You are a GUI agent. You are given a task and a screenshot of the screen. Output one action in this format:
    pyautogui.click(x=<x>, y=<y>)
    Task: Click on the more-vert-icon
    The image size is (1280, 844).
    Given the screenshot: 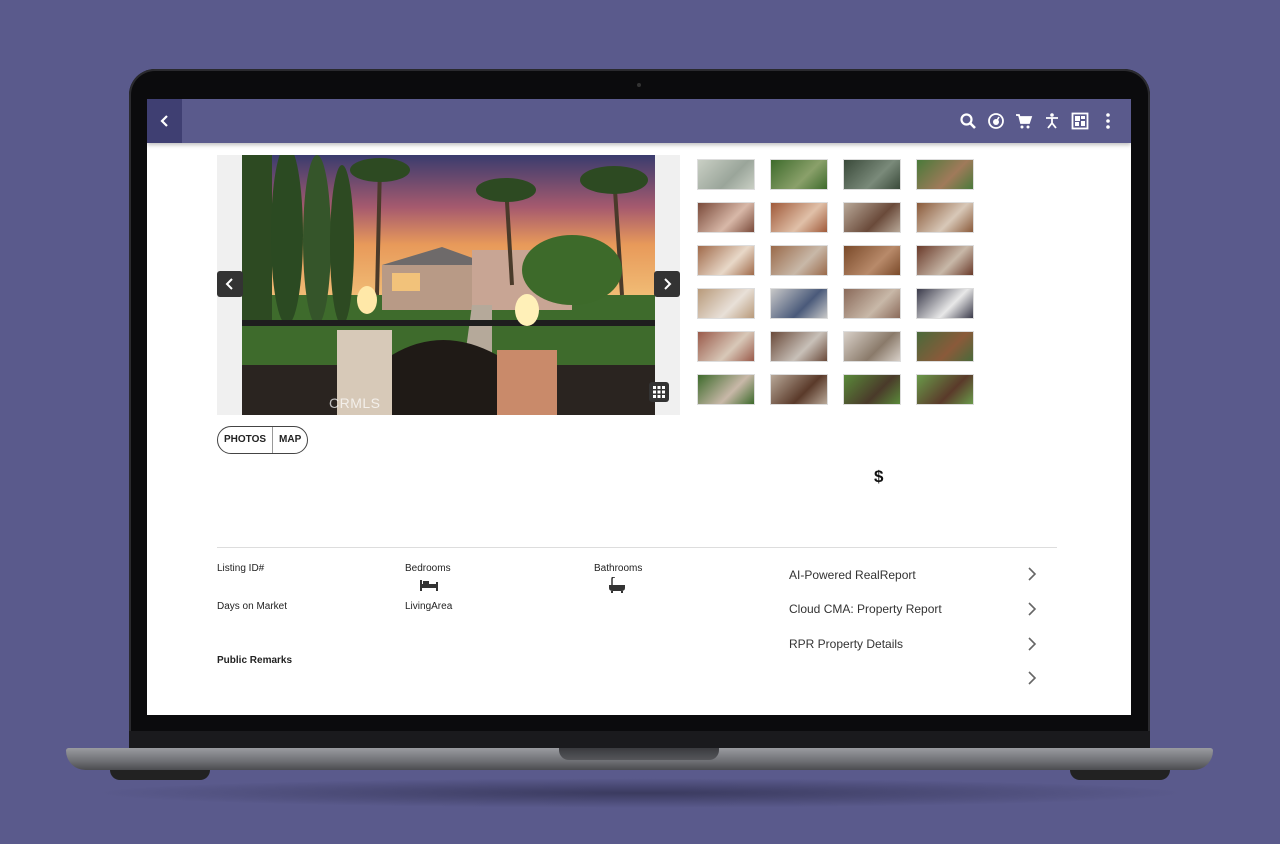 What is the action you would take?
    pyautogui.click(x=1108, y=121)
    